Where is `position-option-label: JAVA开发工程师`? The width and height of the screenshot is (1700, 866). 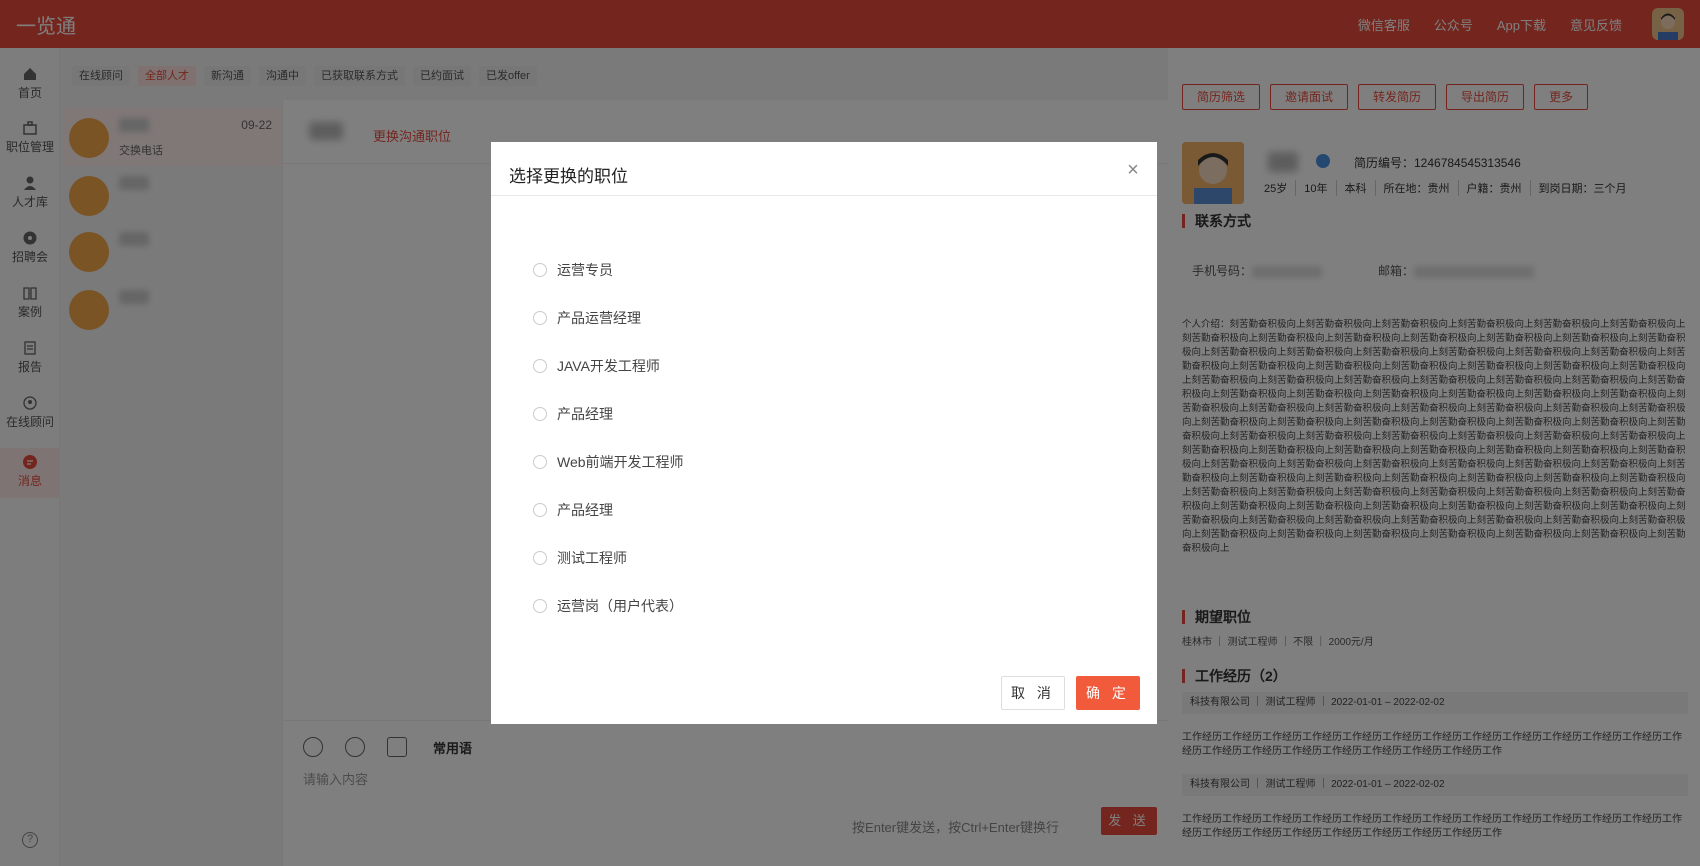
position-option-label: JAVA开发工程师 is located at coordinates (608, 366).